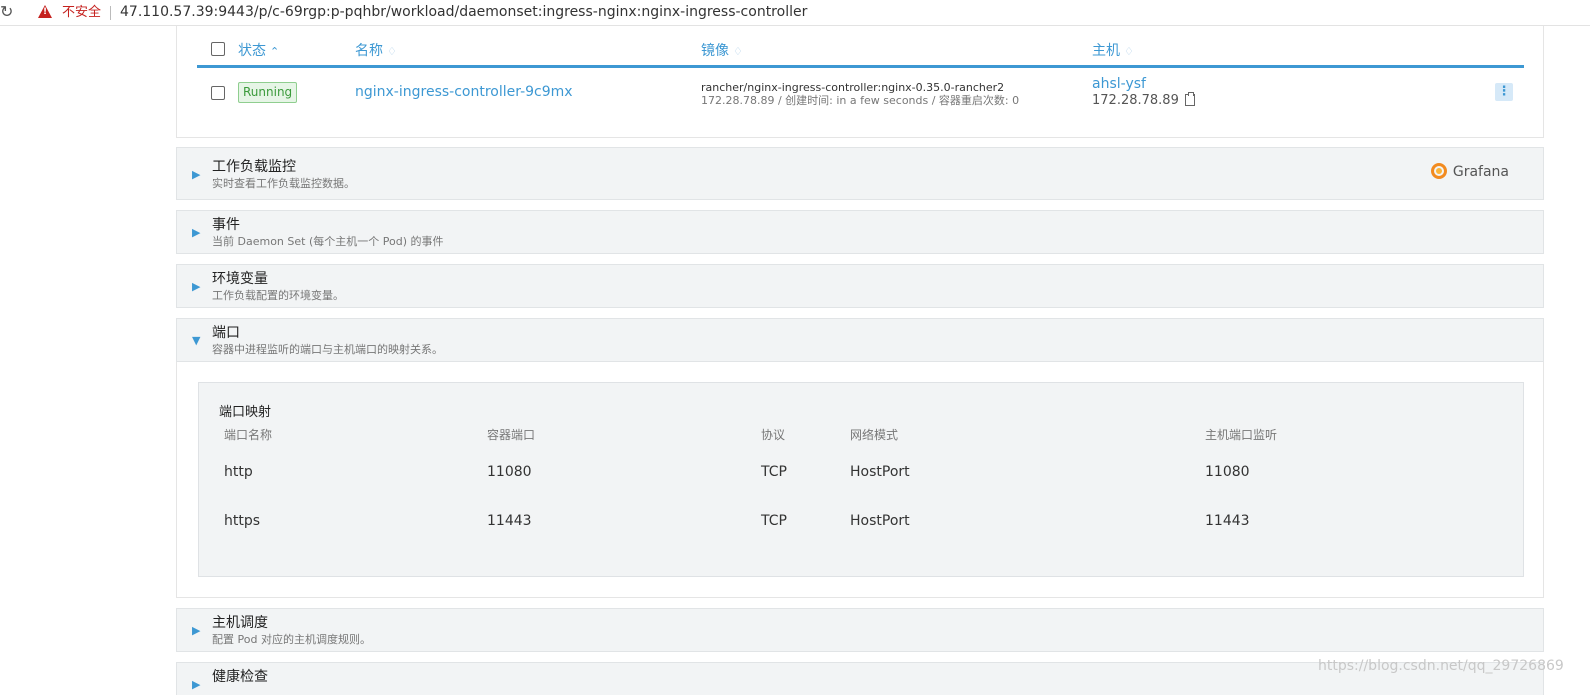 The height and width of the screenshot is (695, 1590). Describe the element at coordinates (509, 521) in the screenshot. I see `port-cell-container-port: 11443` at that location.